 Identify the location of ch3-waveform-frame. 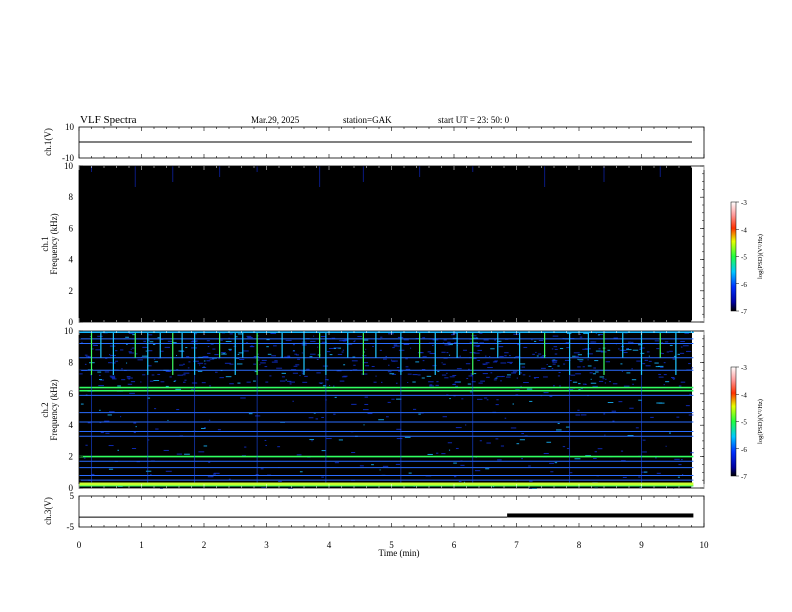
(391, 511).